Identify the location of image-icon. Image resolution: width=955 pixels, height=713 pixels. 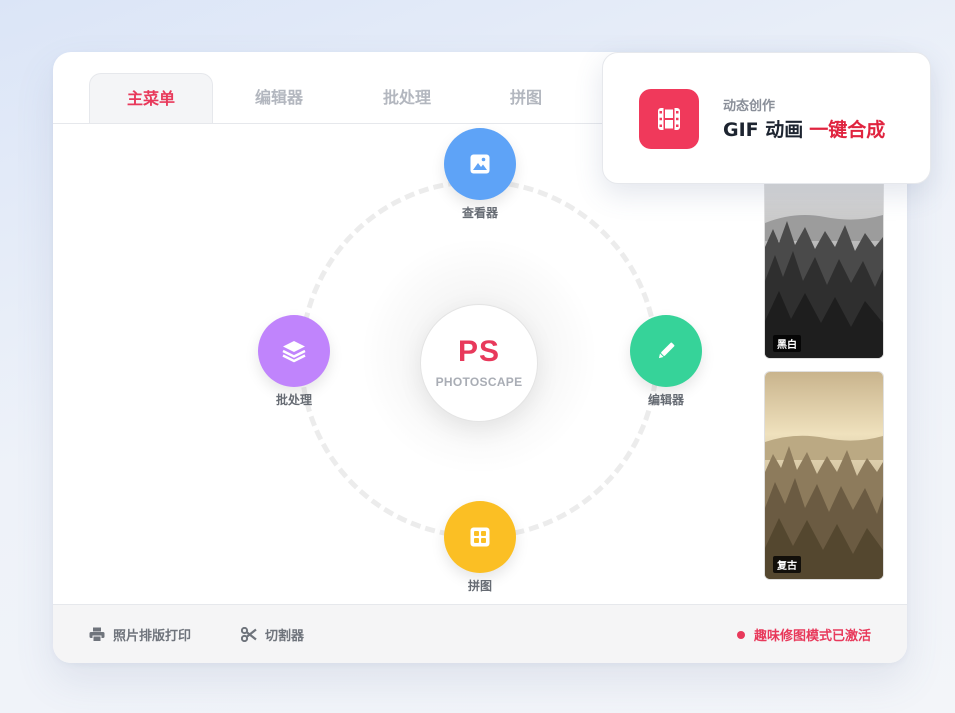
(480, 164).